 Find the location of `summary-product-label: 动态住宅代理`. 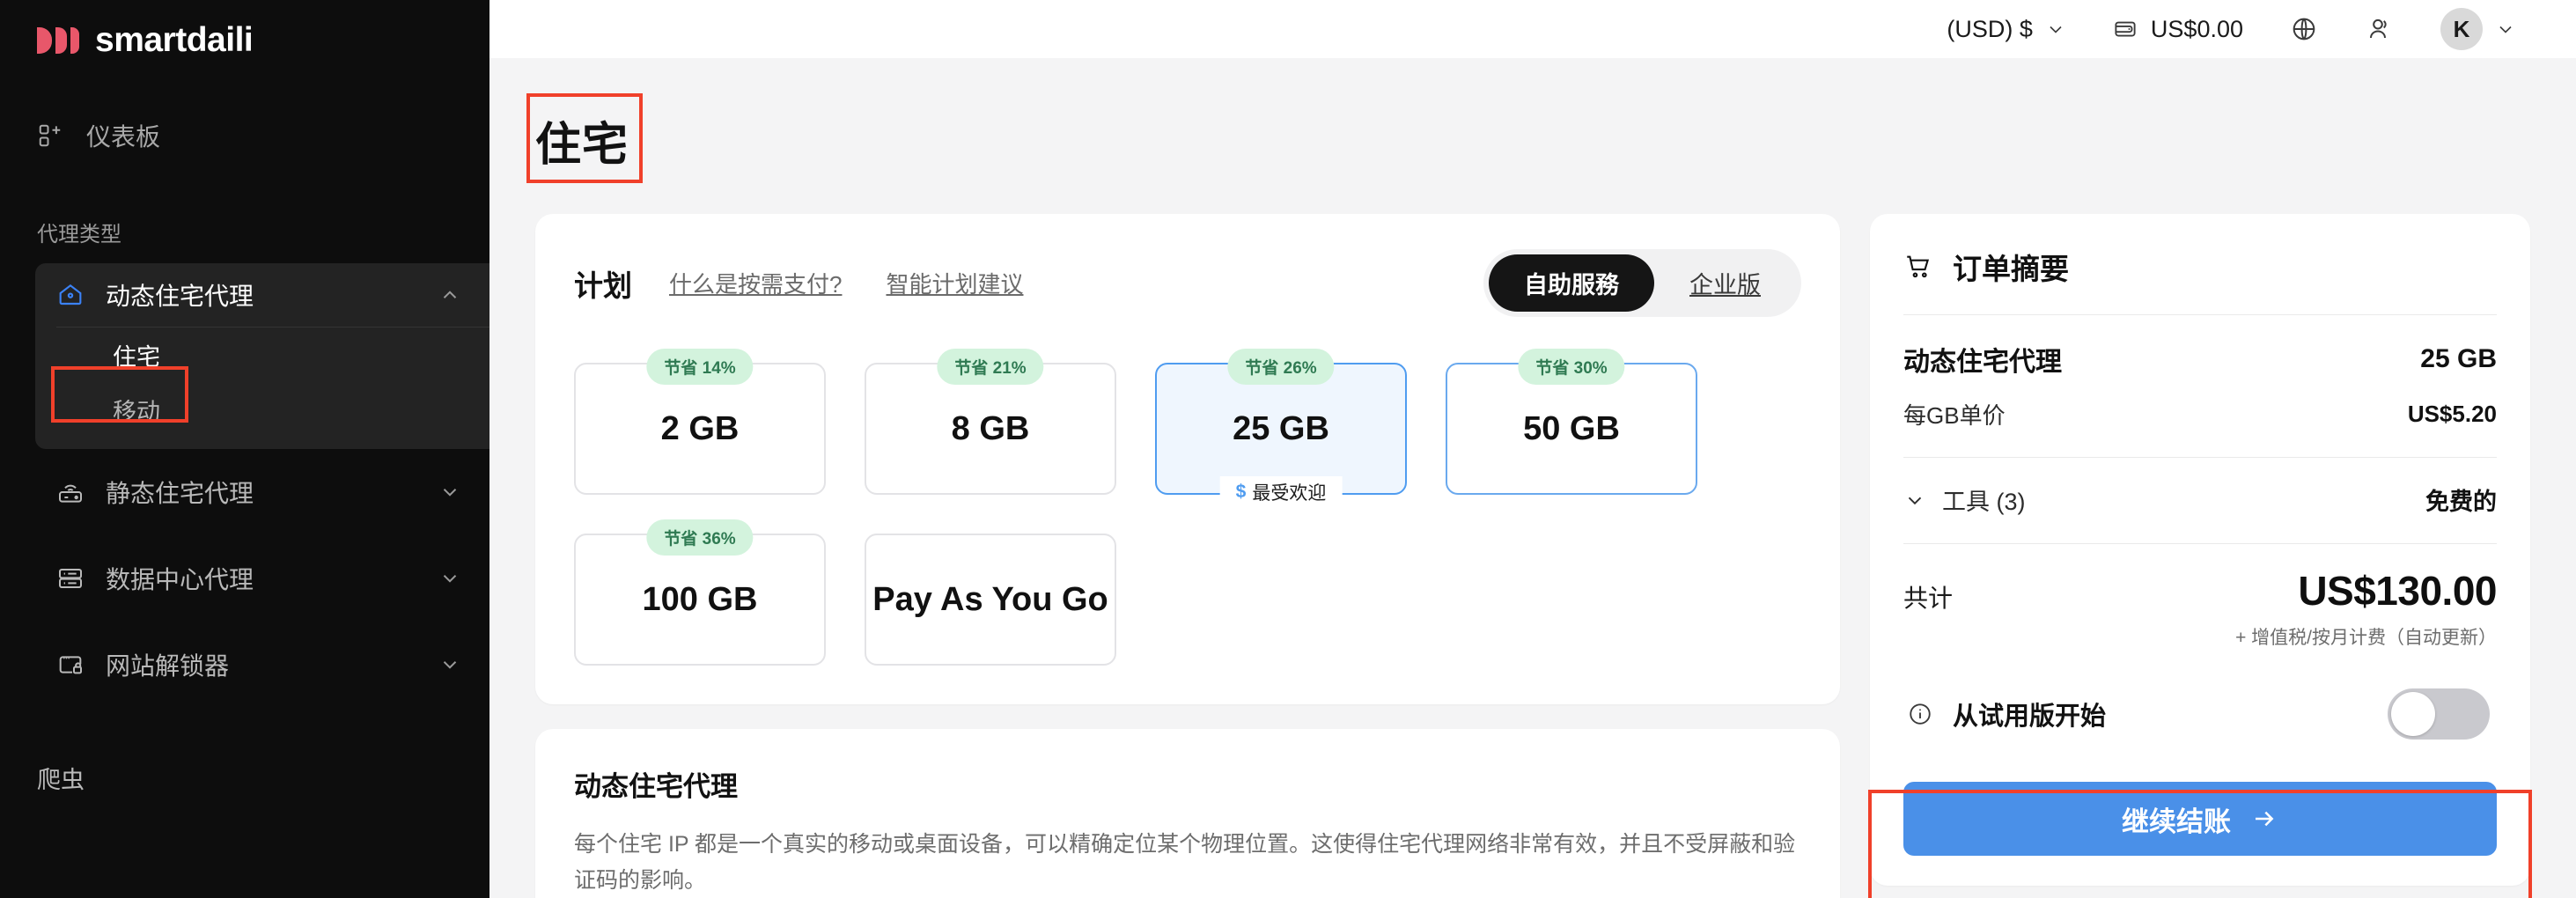

summary-product-label: 动态住宅代理 is located at coordinates (1983, 362).